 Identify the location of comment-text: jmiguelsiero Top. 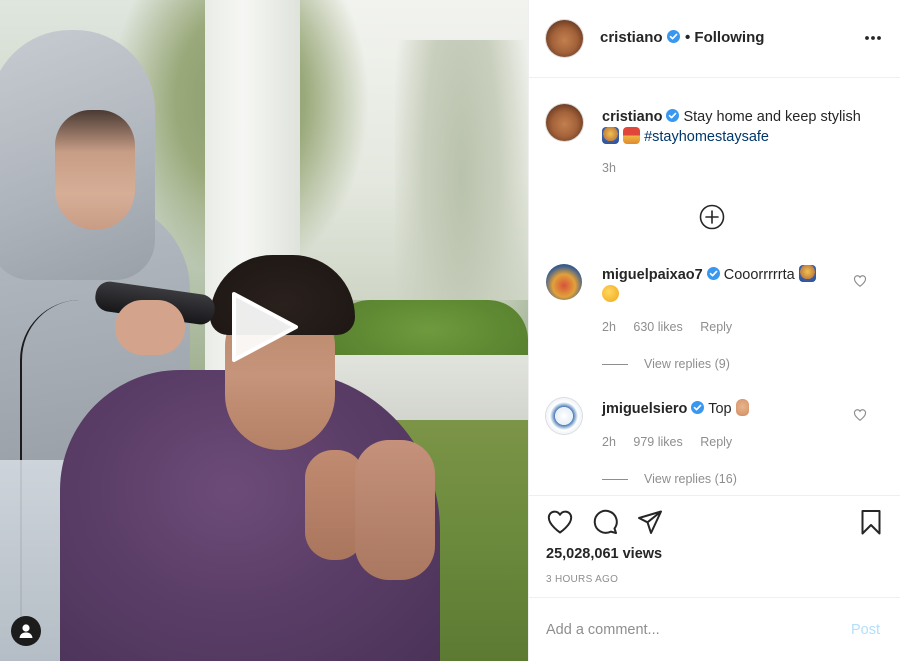
(722, 409).